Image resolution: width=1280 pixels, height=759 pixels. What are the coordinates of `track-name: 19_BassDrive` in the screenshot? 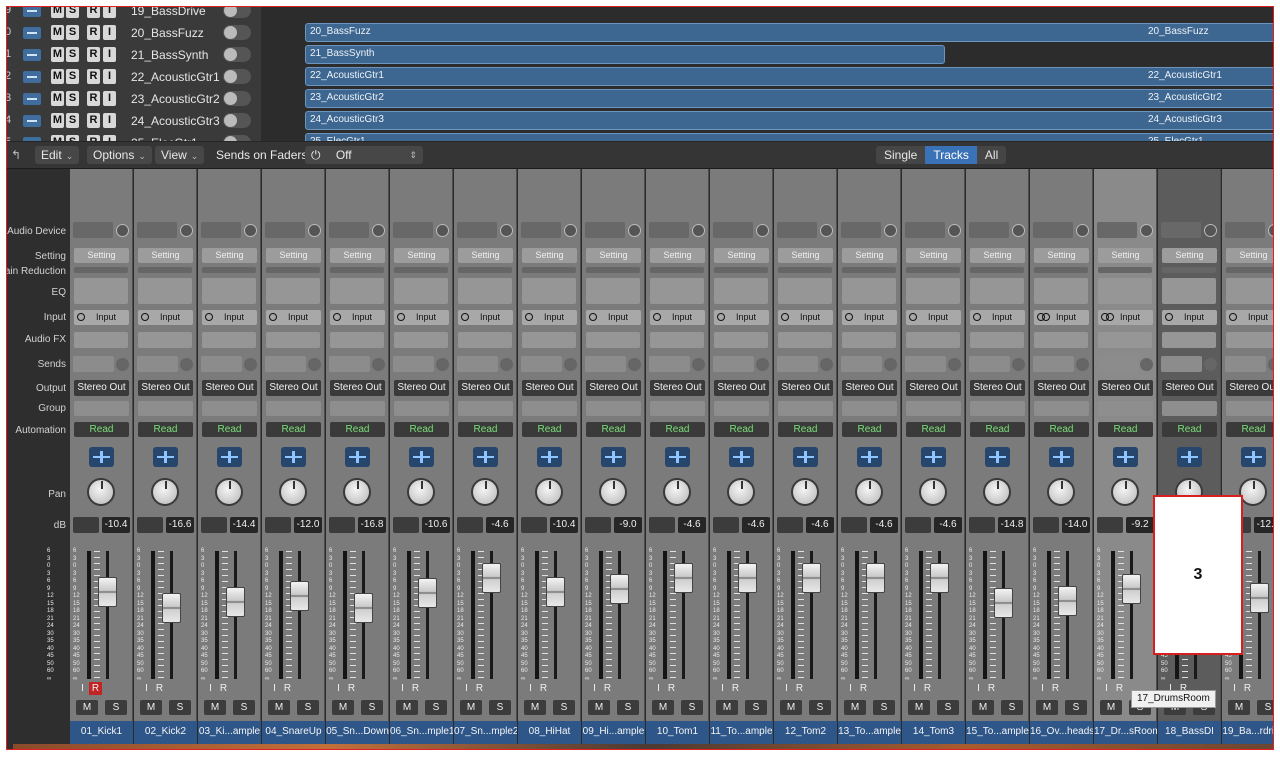 It's located at (168, 12).